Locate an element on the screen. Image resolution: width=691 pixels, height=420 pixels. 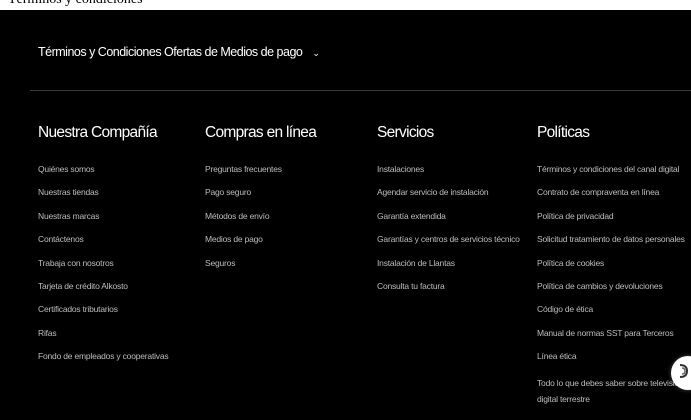
footer-link-metodos-envio: Métodos de envío is located at coordinates (260, 216).